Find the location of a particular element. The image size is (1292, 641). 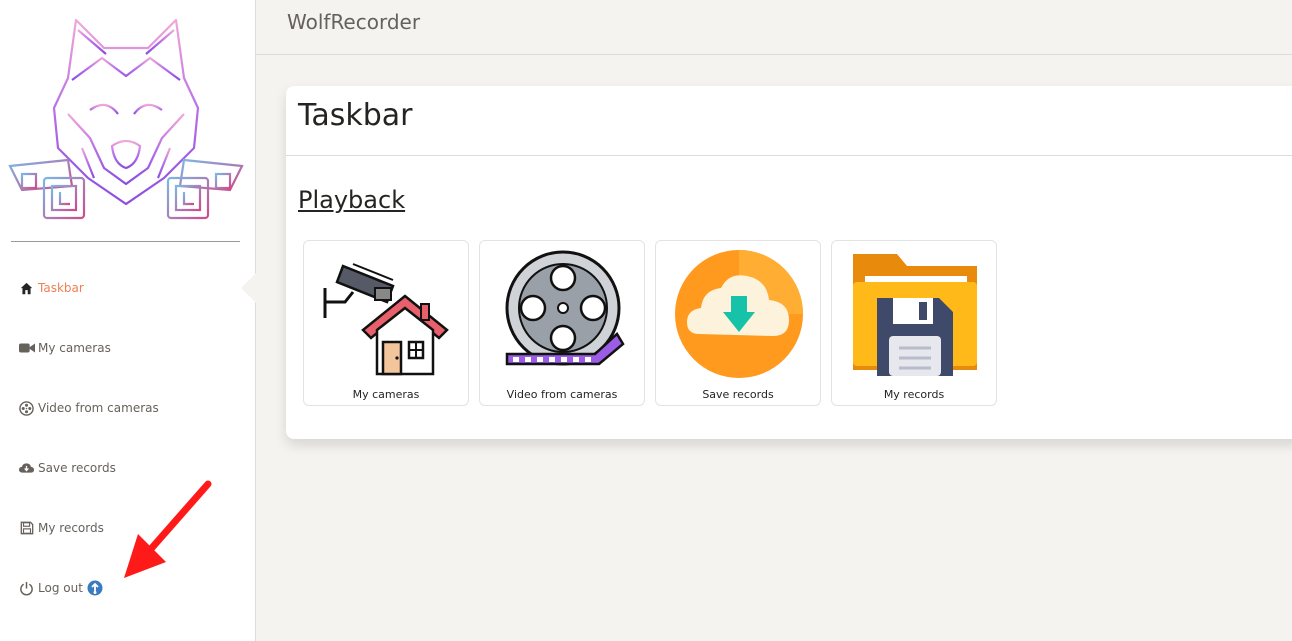

page-title: Taskbar is located at coordinates (355, 115).